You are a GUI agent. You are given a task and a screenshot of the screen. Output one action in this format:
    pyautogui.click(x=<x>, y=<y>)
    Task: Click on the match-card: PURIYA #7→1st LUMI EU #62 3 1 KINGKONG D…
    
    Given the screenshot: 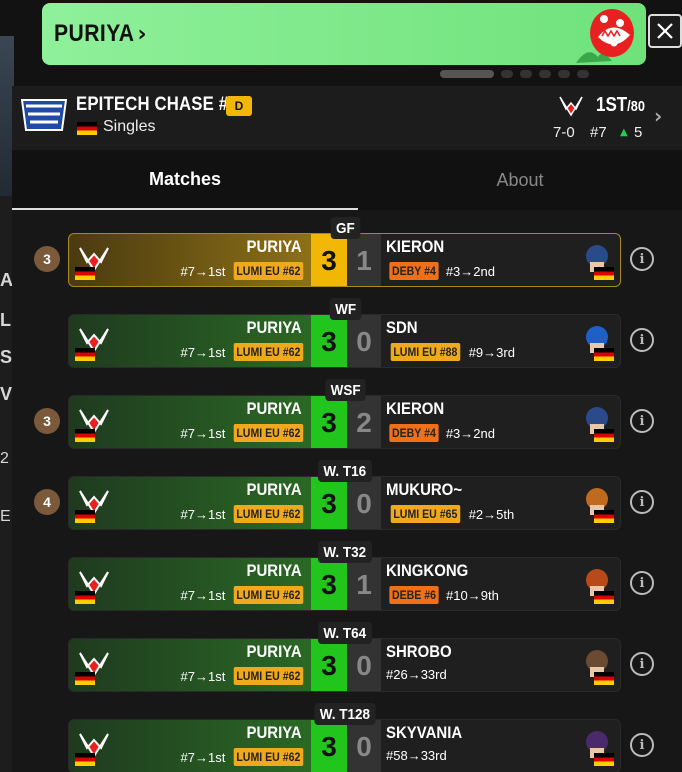 What is the action you would take?
    pyautogui.click(x=344, y=584)
    